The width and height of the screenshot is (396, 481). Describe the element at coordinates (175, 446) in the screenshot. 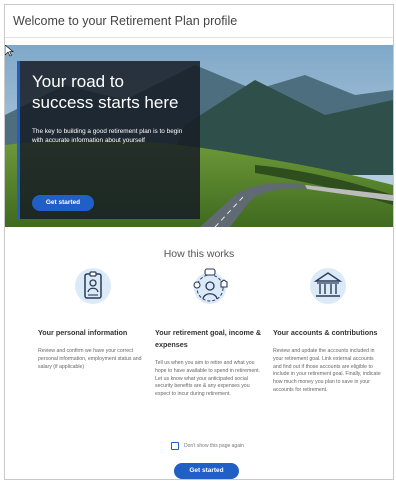

I see `dont-show-again-checkbox` at that location.